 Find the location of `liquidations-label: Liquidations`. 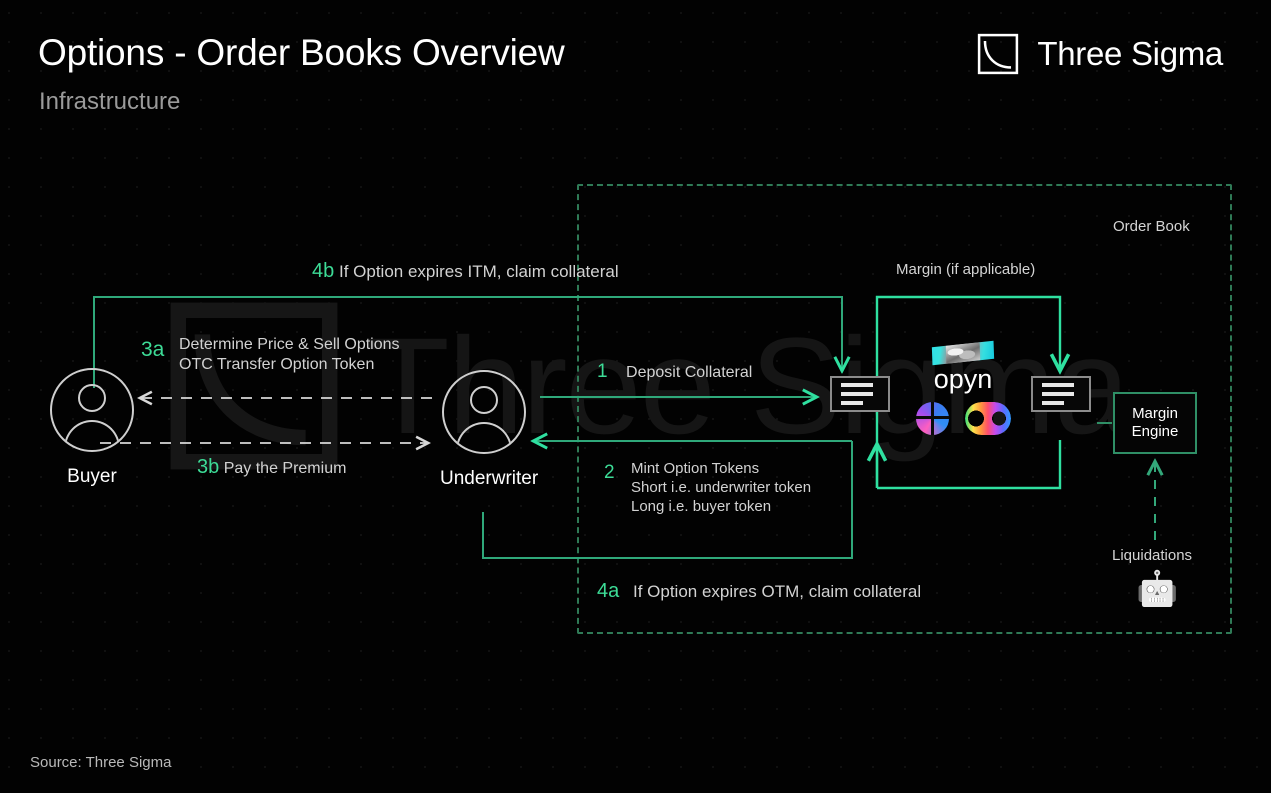

liquidations-label: Liquidations is located at coordinates (1152, 555).